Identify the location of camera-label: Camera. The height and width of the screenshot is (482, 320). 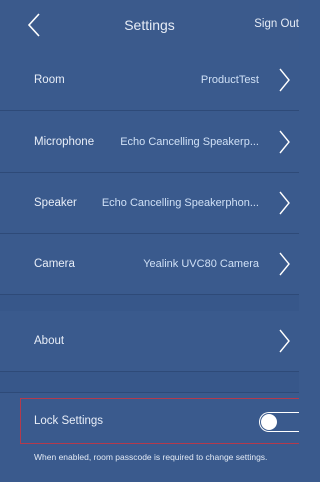
(54, 264).